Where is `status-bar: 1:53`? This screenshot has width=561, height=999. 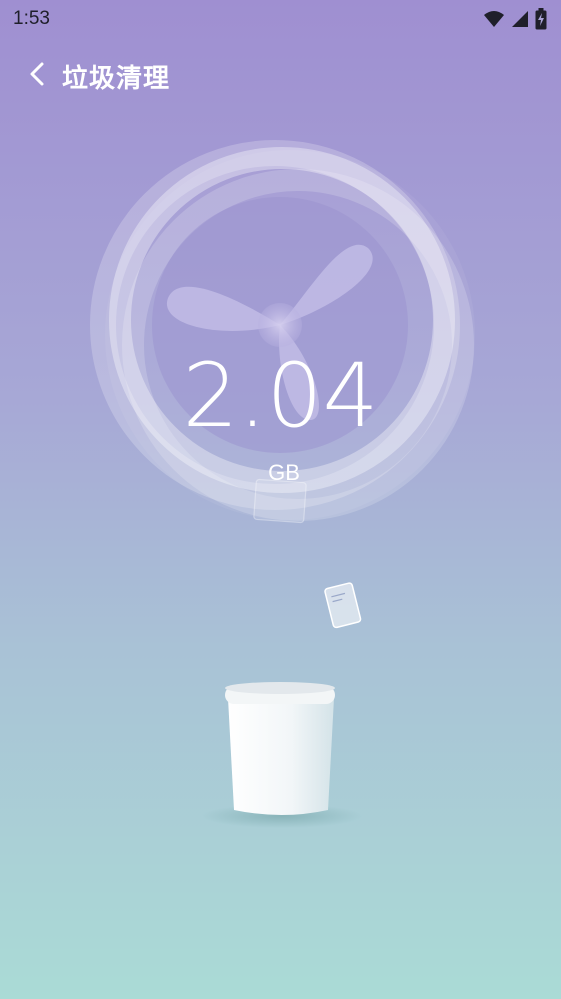 status-bar: 1:53 is located at coordinates (280, 19).